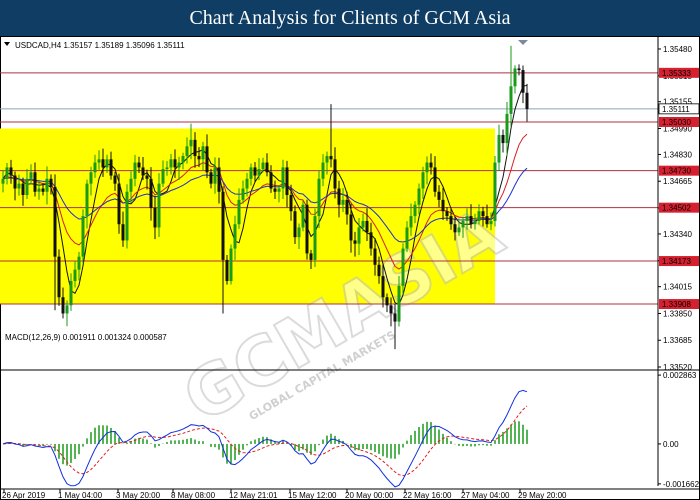  I want to click on macd-header: MACD(12,26,9) 0.001911 0.001324 0.000587, so click(86, 337).